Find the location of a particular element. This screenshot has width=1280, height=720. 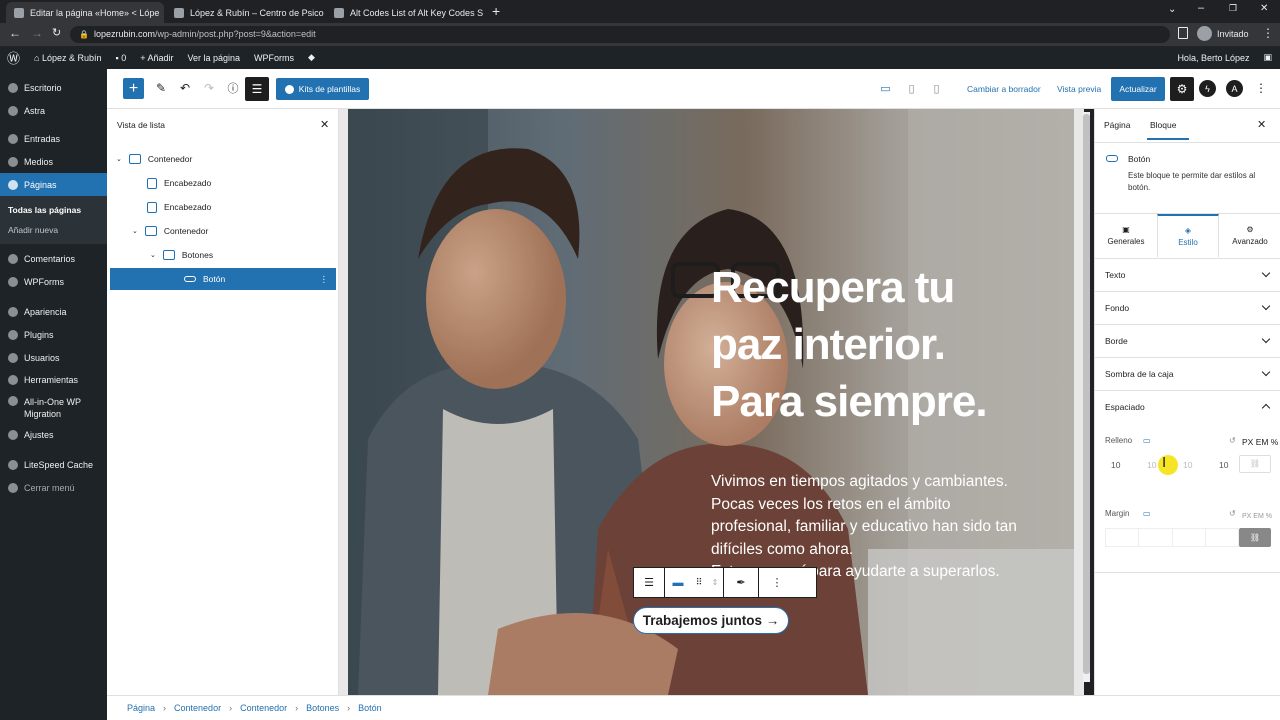

submenu-all-pages: Todas las páginas is located at coordinates (53, 210).